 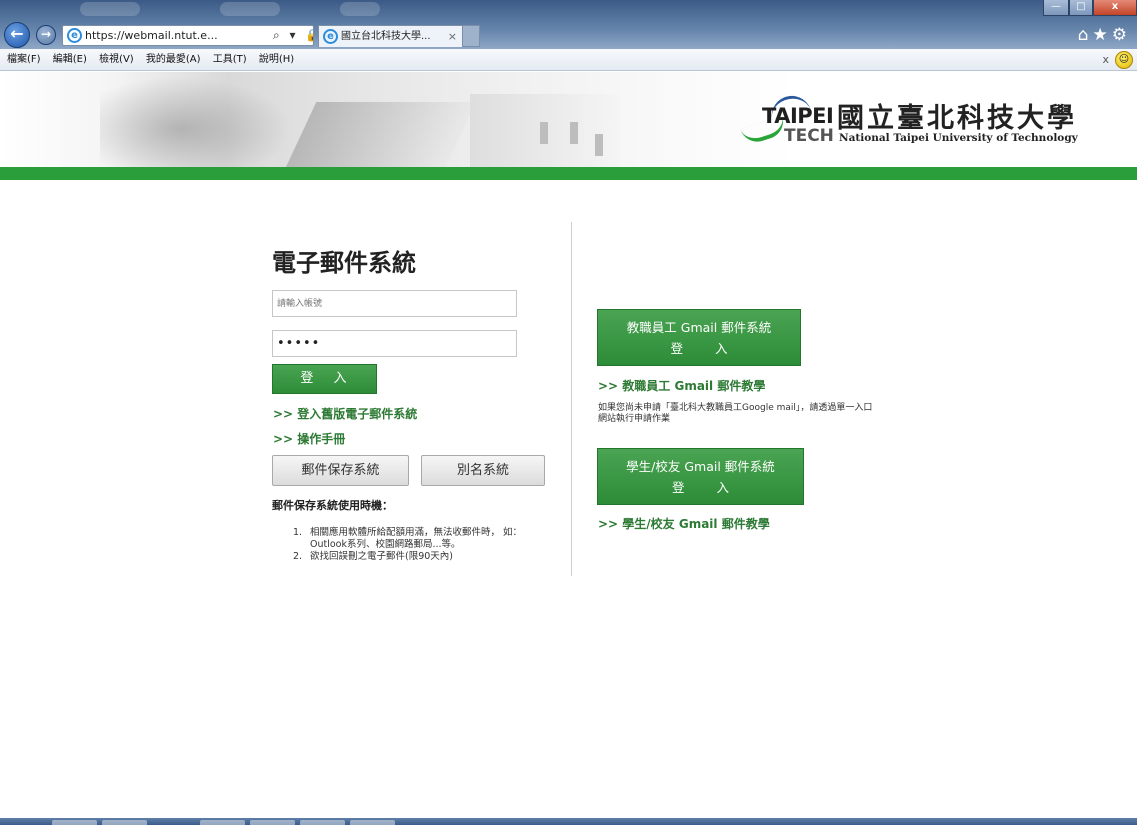 What do you see at coordinates (276, 59) in the screenshot?
I see `menu-help: 說明(H)` at bounding box center [276, 59].